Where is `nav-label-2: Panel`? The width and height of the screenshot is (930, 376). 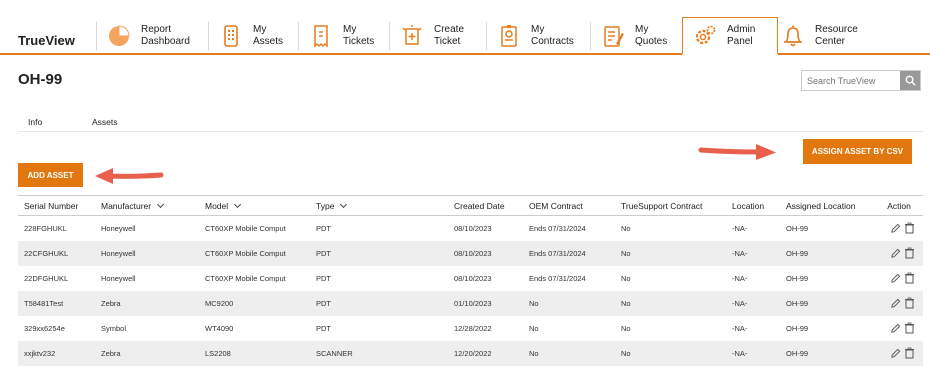 nav-label-2: Panel is located at coordinates (740, 41).